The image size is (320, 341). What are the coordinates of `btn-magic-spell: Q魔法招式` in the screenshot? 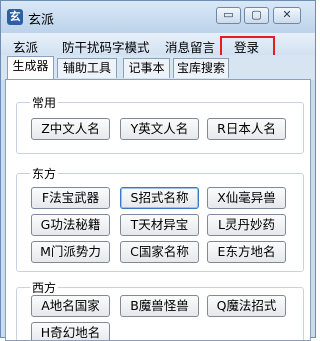 It's located at (246, 306).